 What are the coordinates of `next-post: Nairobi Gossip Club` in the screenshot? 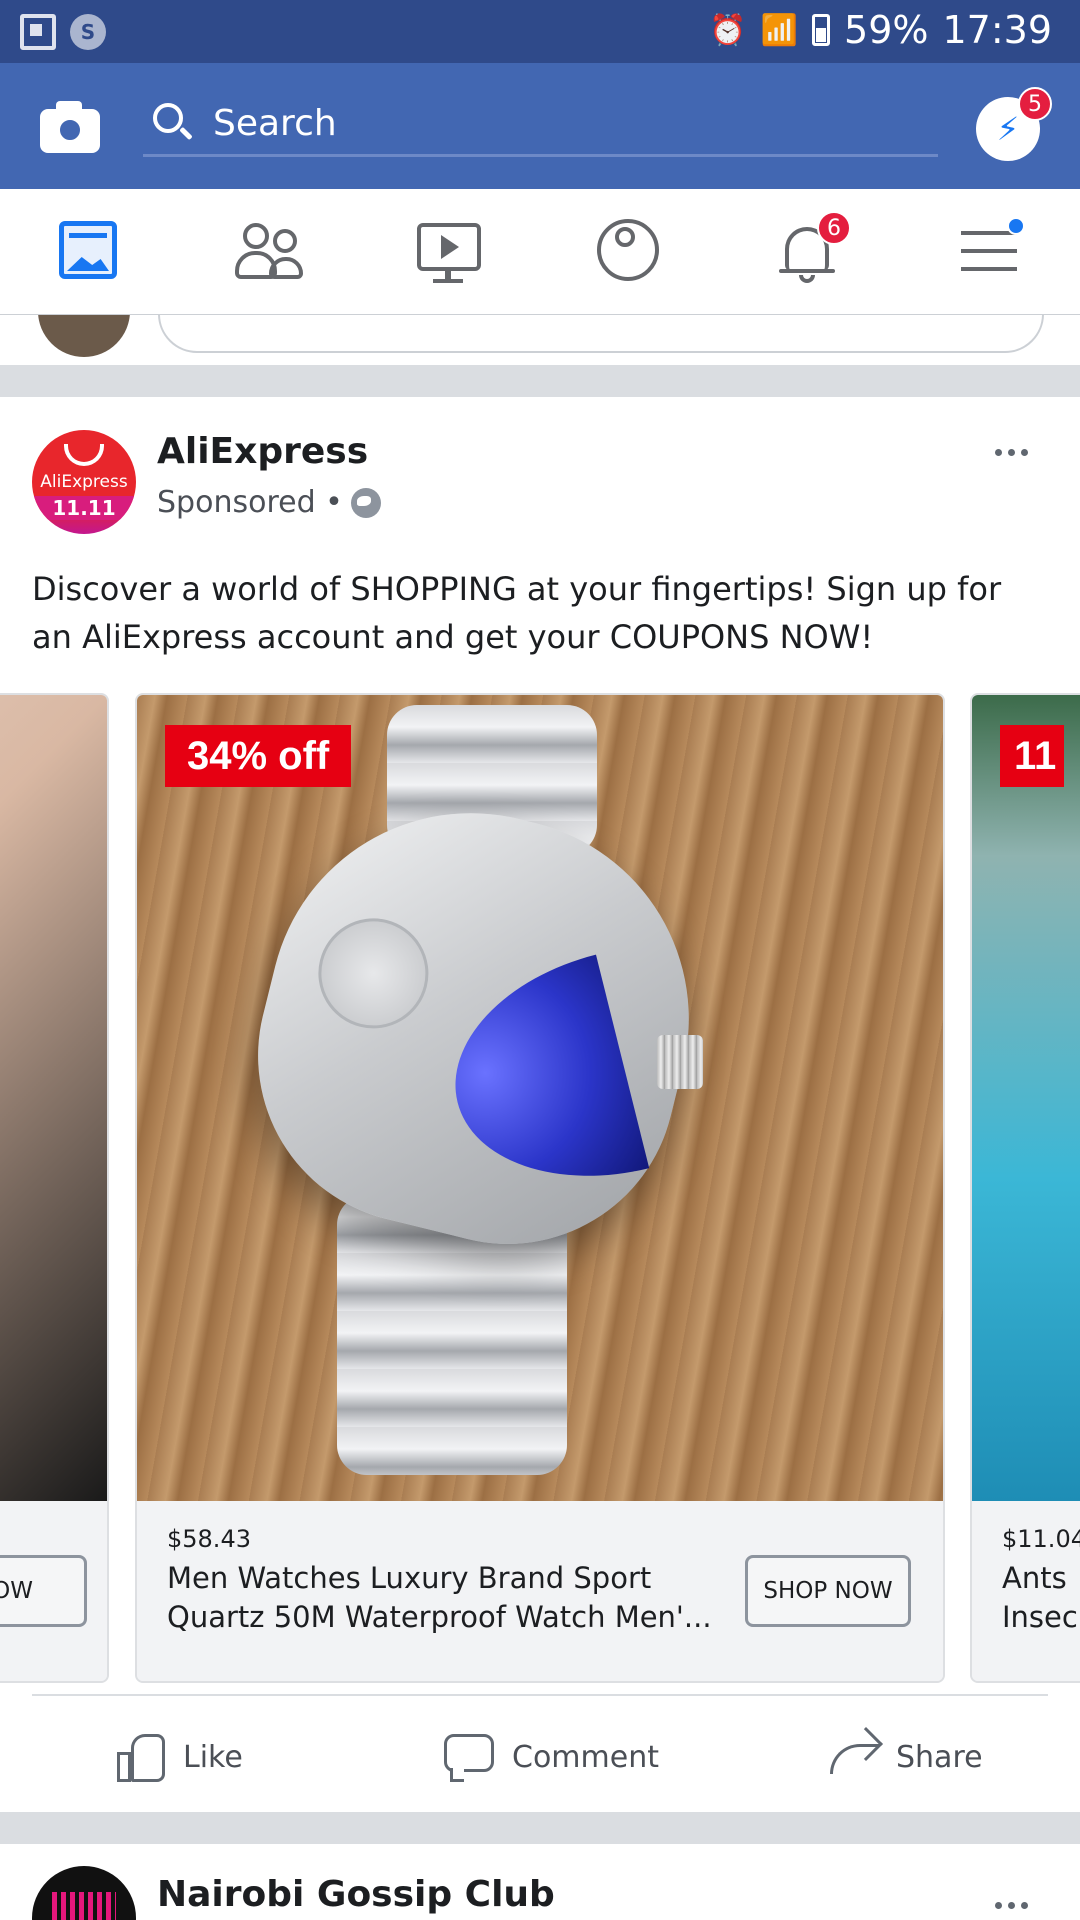 It's located at (540, 1882).